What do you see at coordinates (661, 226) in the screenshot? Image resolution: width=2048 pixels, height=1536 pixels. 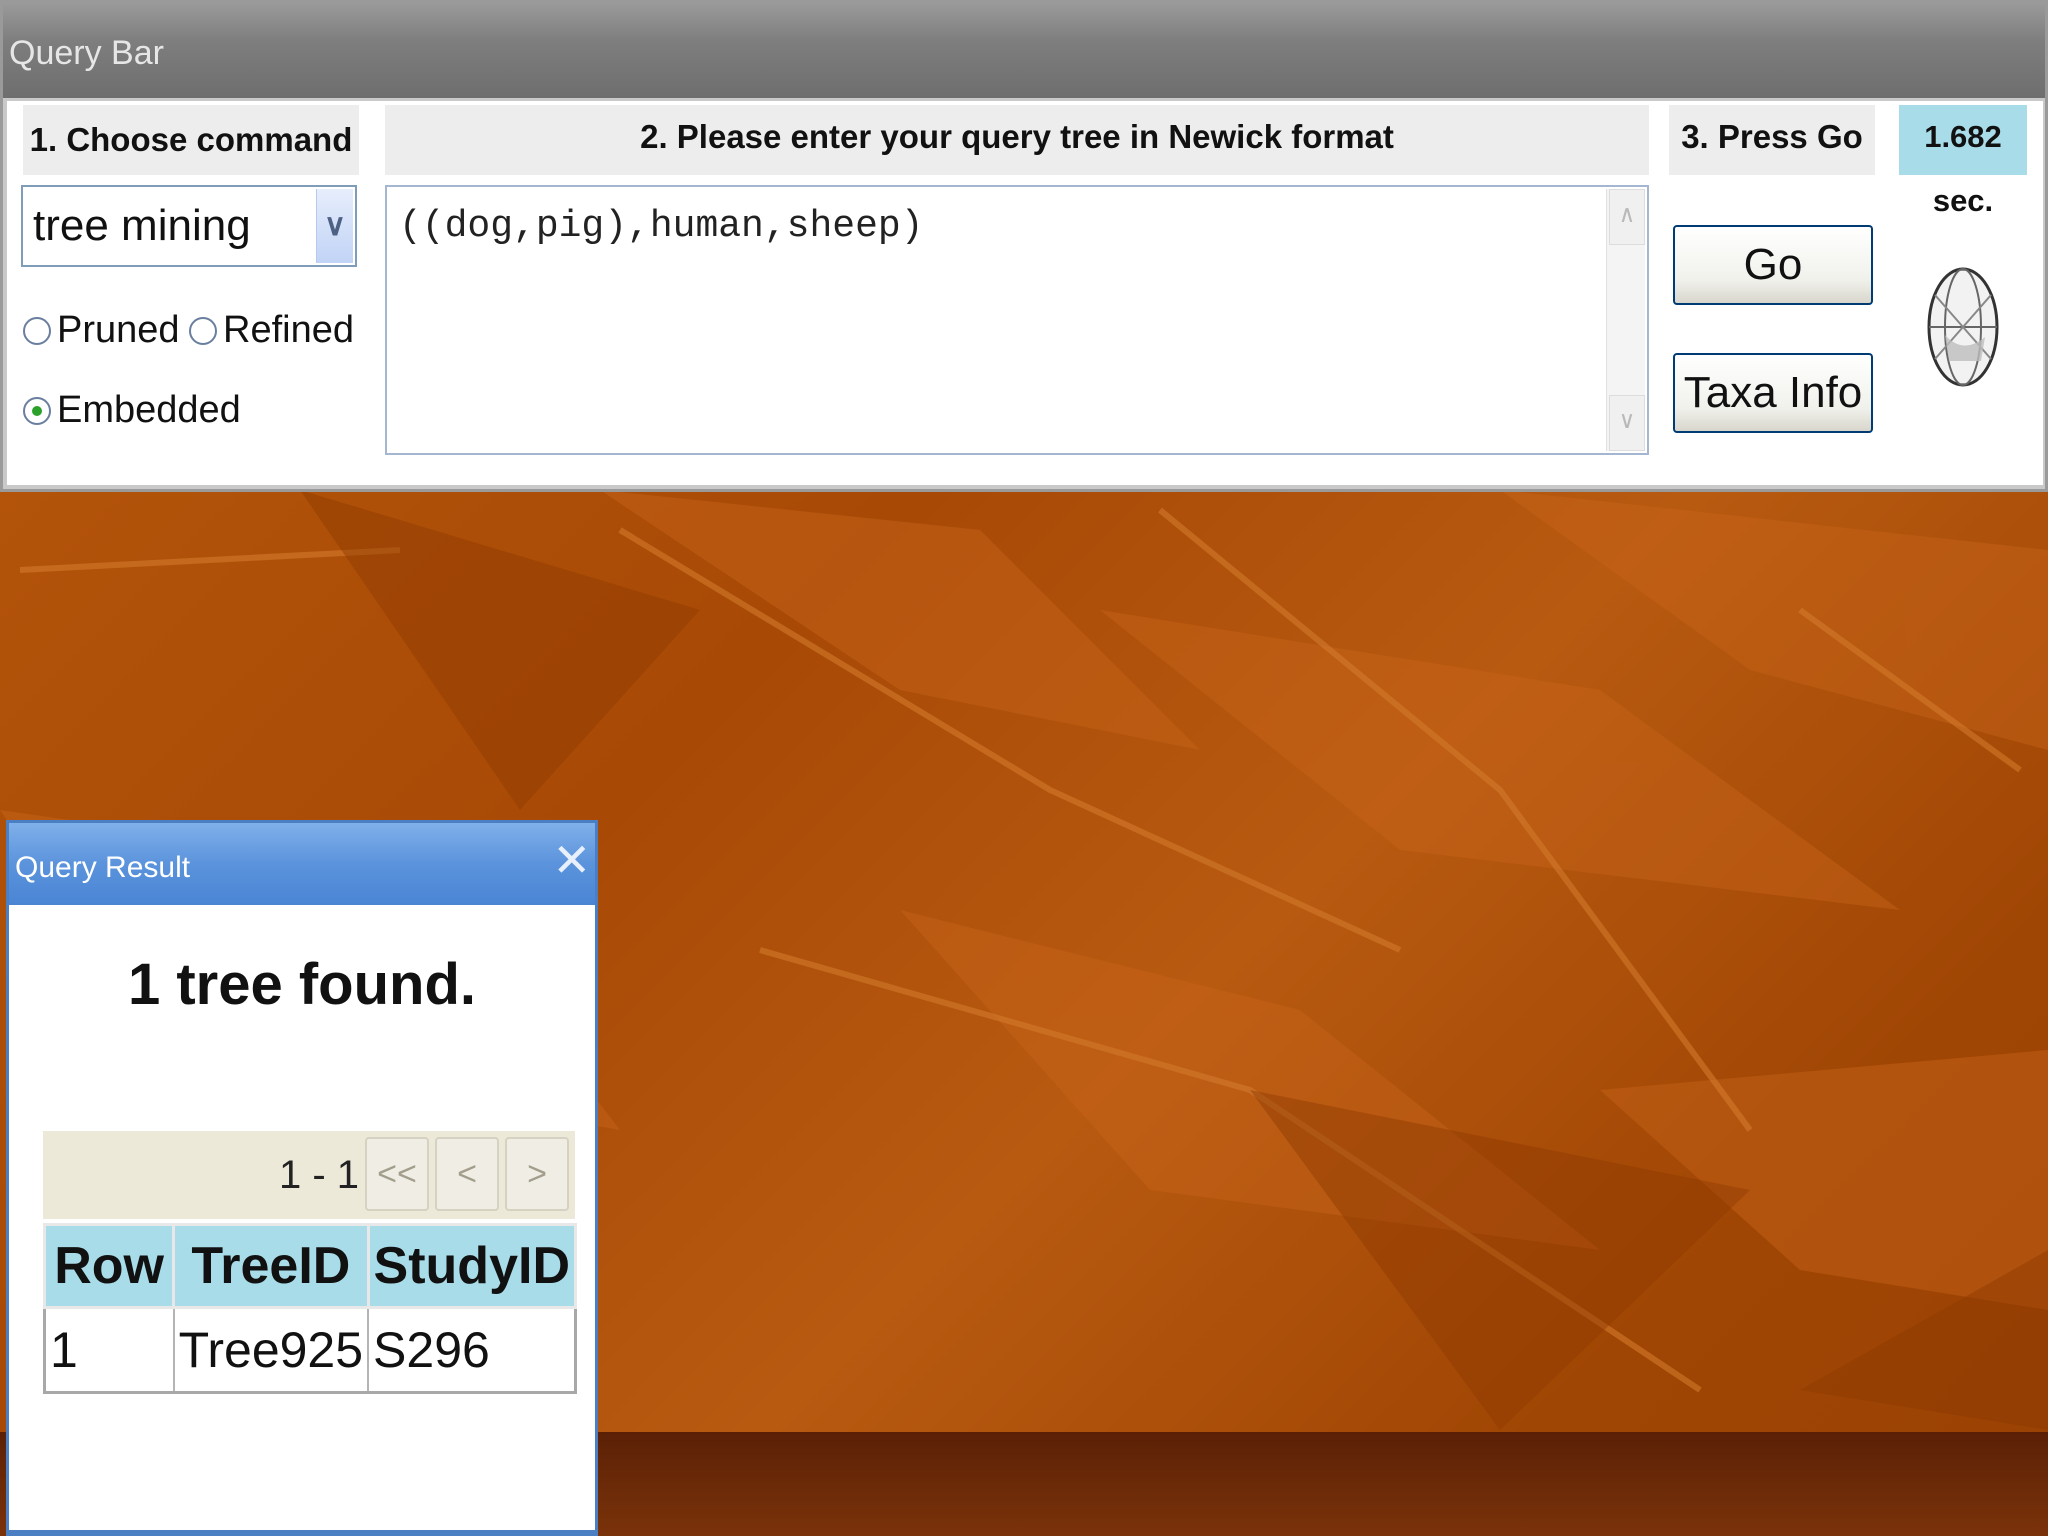 I see `query-tree-text: ((dog,pig),human,sheep)` at bounding box center [661, 226].